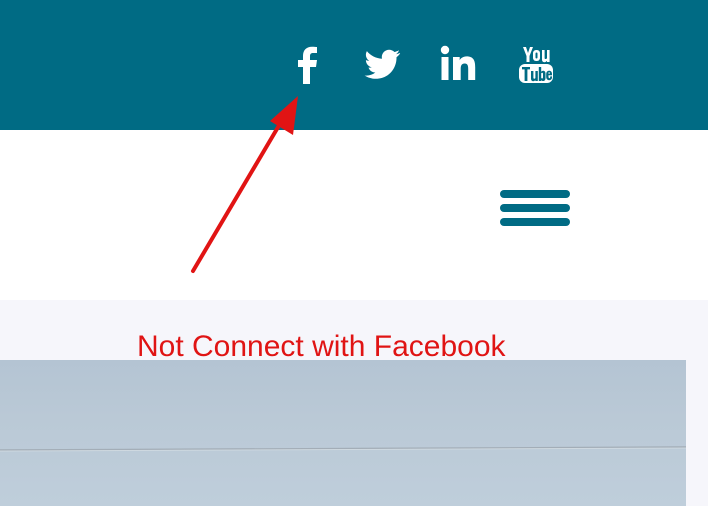  What do you see at coordinates (535, 222) in the screenshot?
I see `menu-bar-bottom` at bounding box center [535, 222].